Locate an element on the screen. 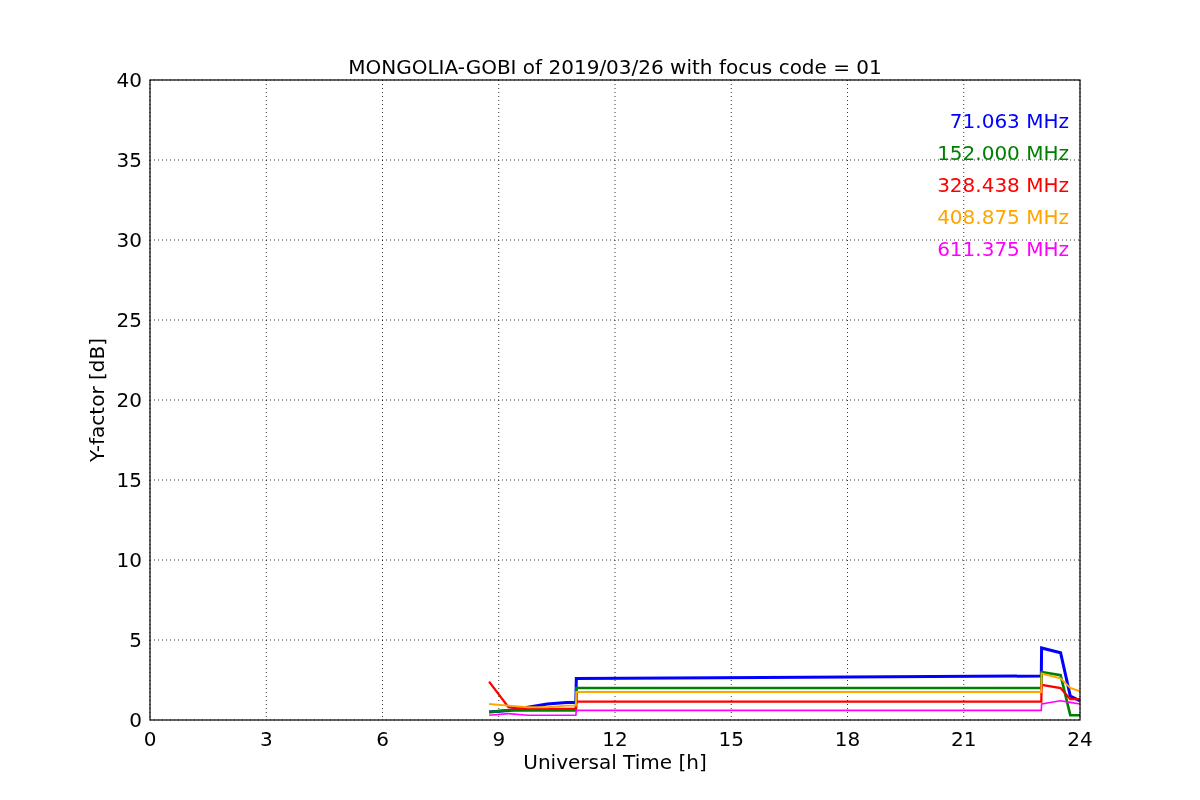 This screenshot has height=800, width=1200. y-tick-label: 15 is located at coordinates (129, 480).